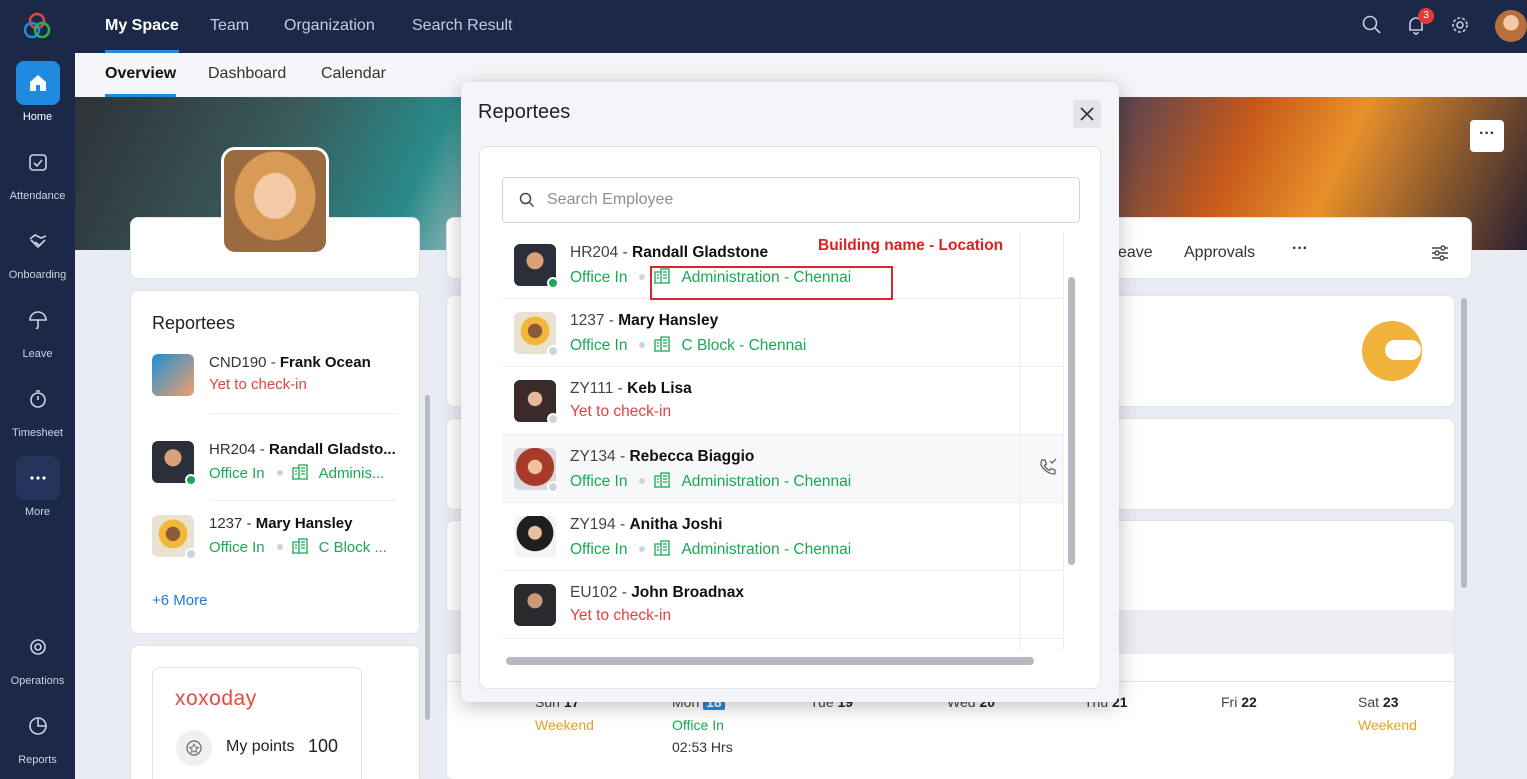 The width and height of the screenshot is (1527, 779). Describe the element at coordinates (323, 746) in the screenshot. I see `points-value: 100` at that location.